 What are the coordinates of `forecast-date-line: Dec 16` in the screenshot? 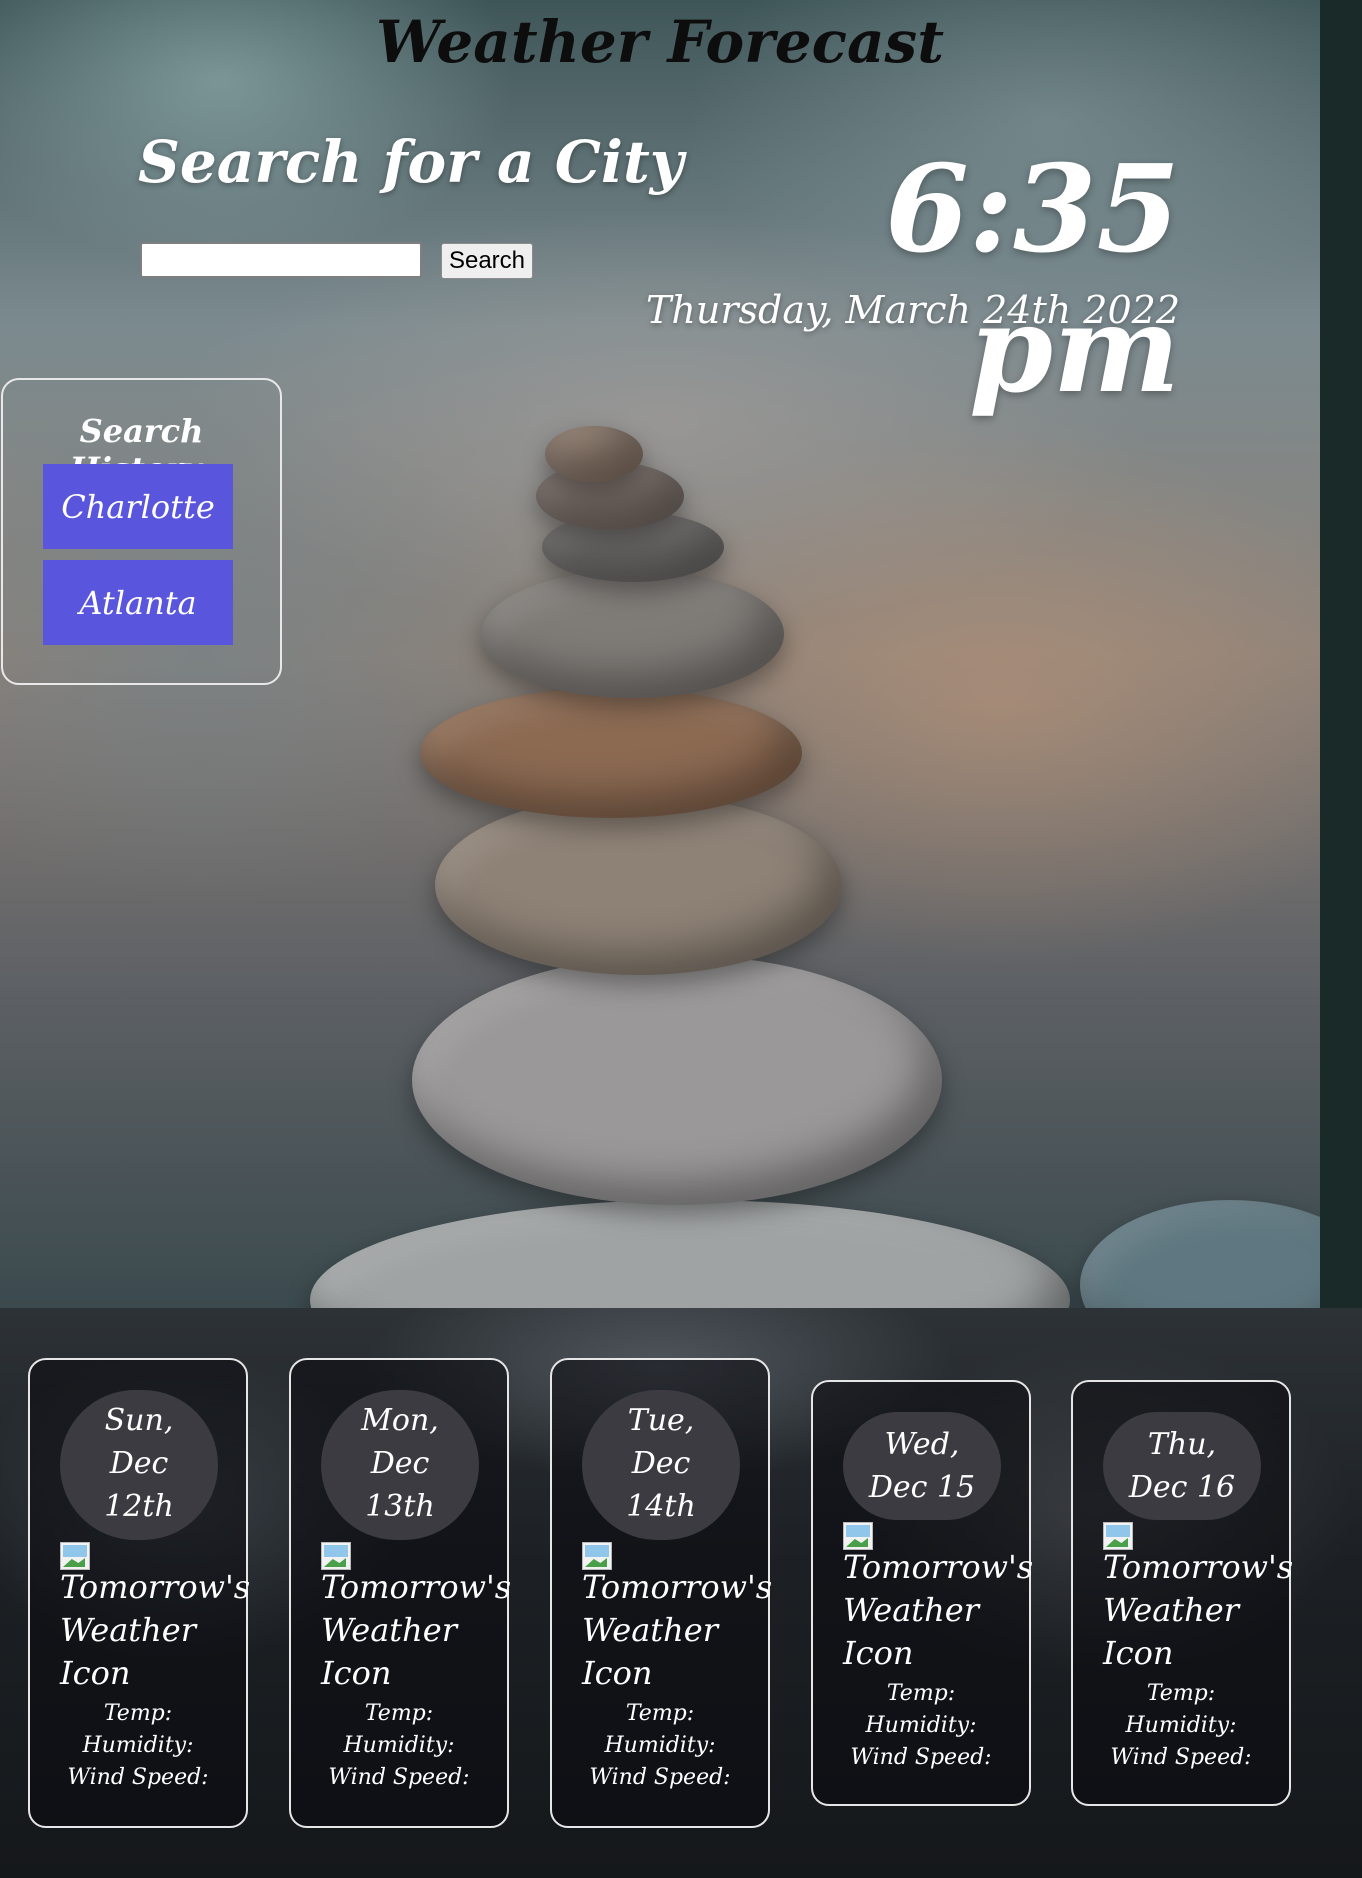 It's located at (1182, 1487).